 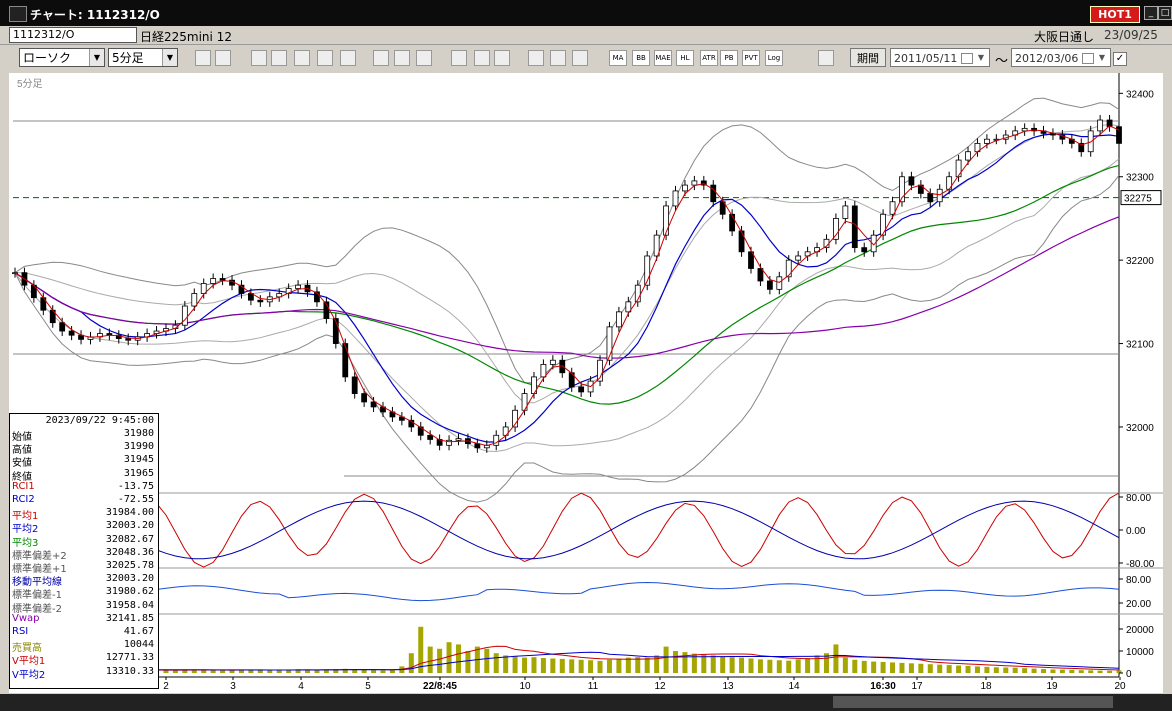 I want to click on date-to-field: 2012/03/06 ▼, so click(x=1061, y=57).